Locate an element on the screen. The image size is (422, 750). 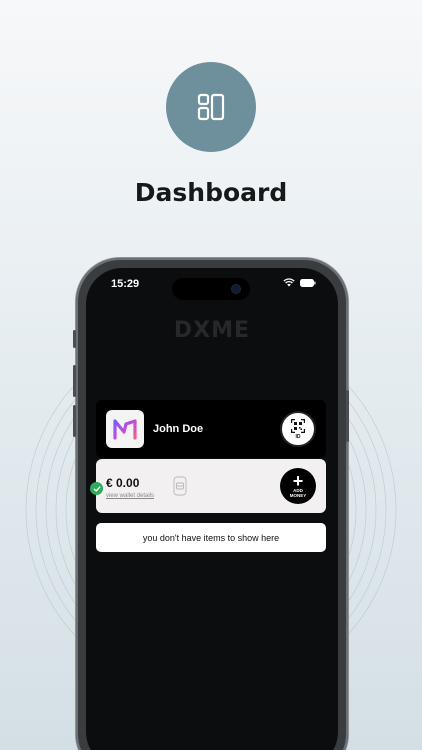
qr-code-icon is located at coordinates (298, 425).